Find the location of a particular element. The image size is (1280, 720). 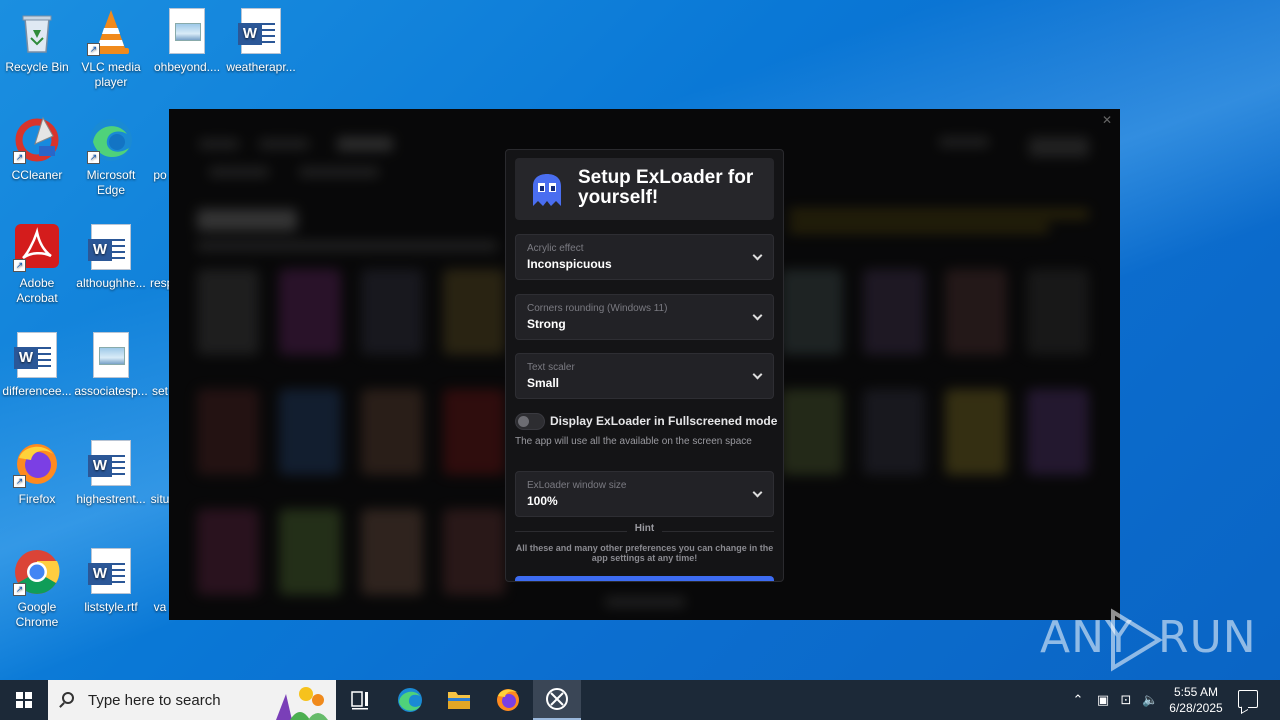

select-value: Inconspicuous is located at coordinates (569, 264).